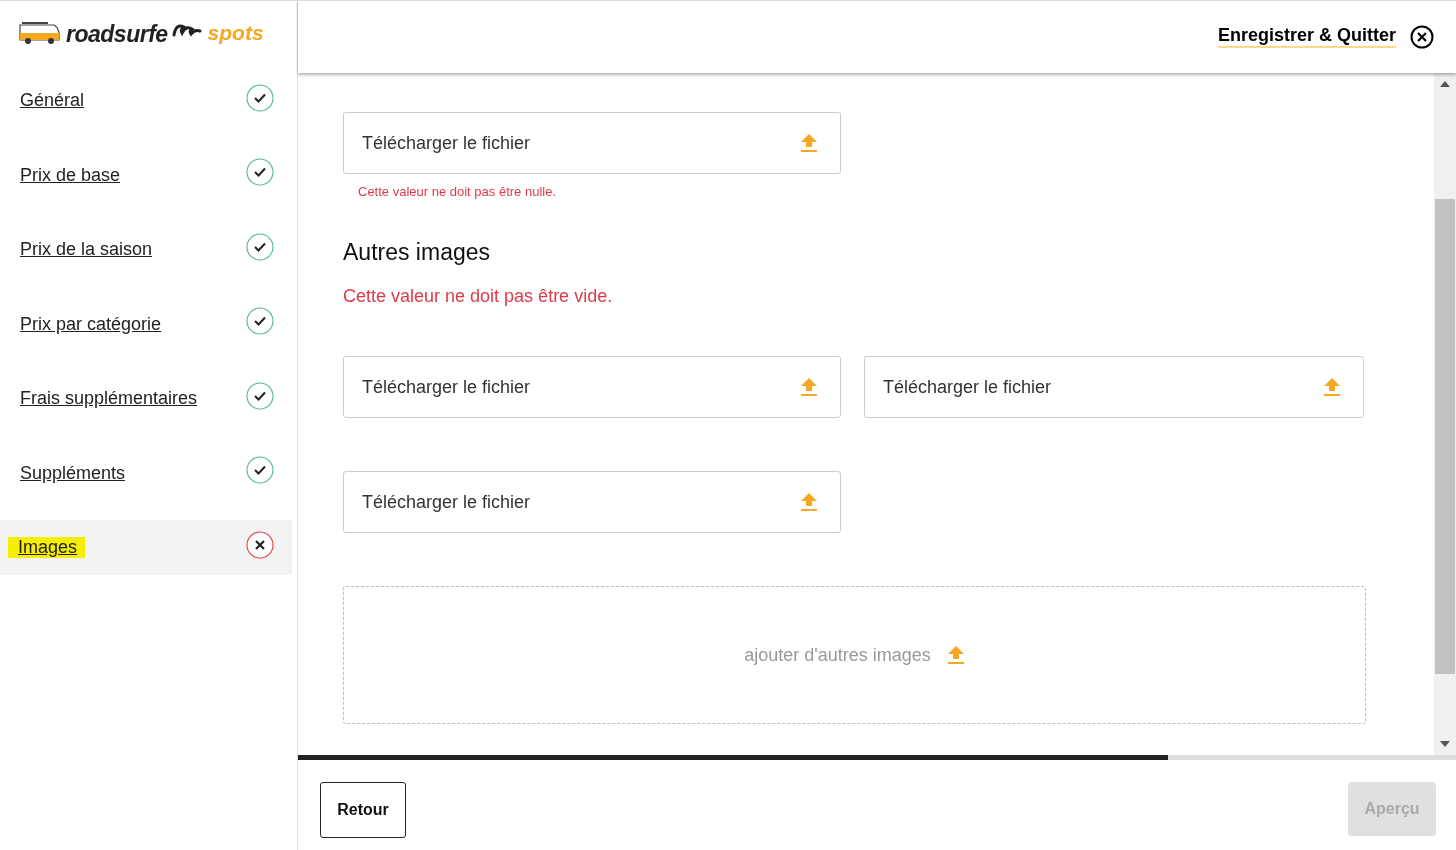 The image size is (1456, 850). I want to click on back-button: Retour, so click(363, 810).